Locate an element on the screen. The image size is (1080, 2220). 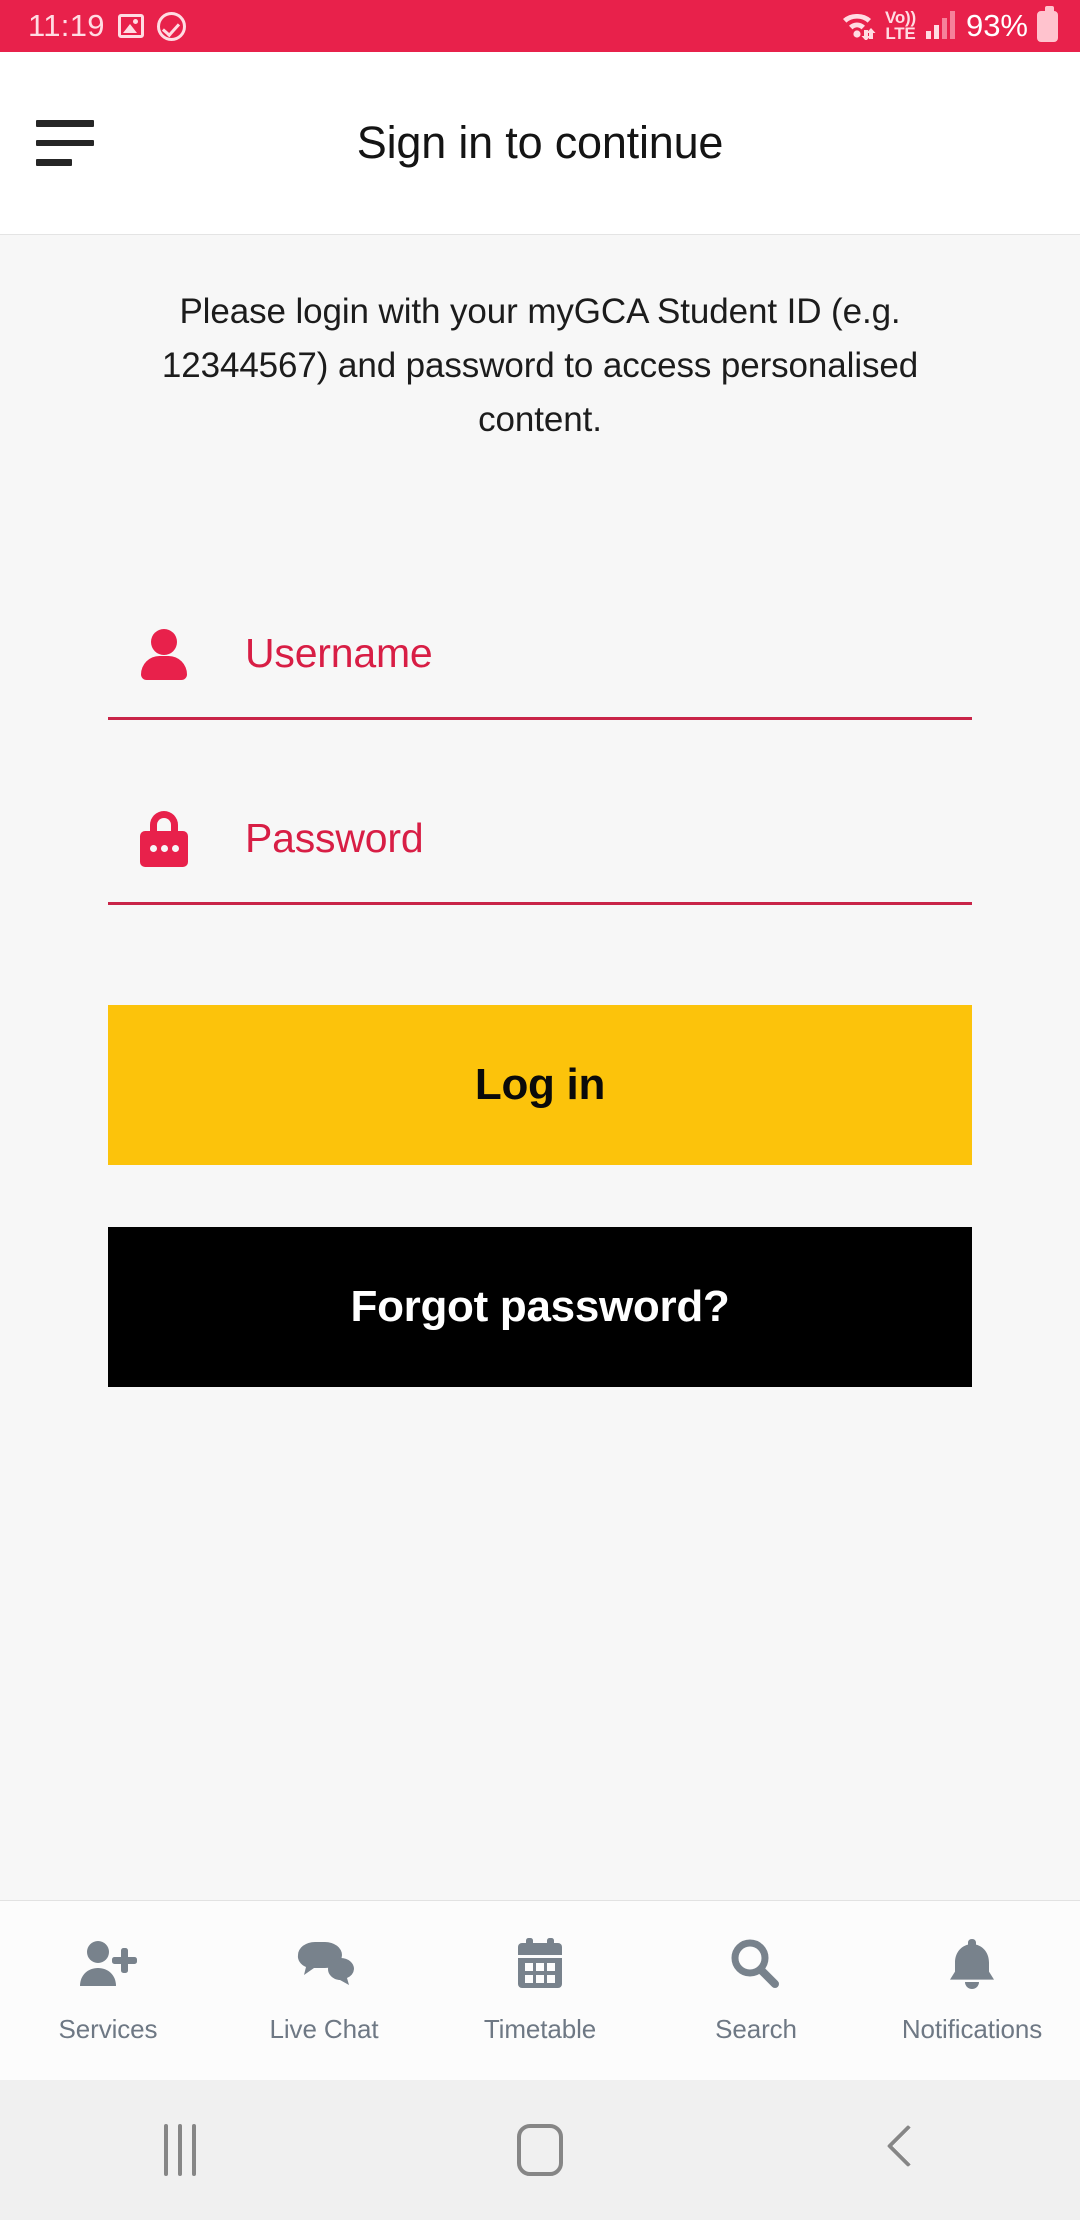
back-button is located at coordinates (900, 2150).